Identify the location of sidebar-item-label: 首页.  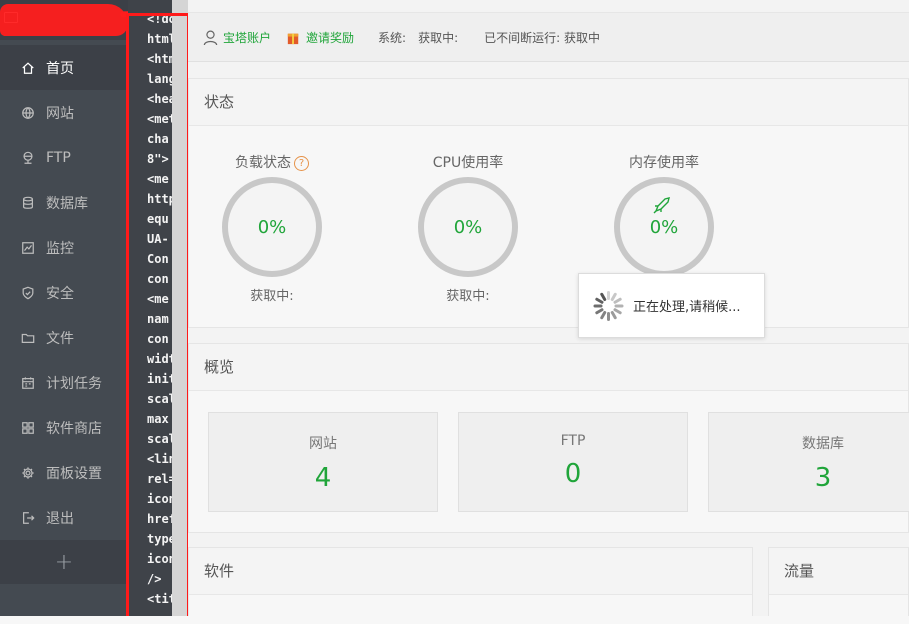
(60, 68).